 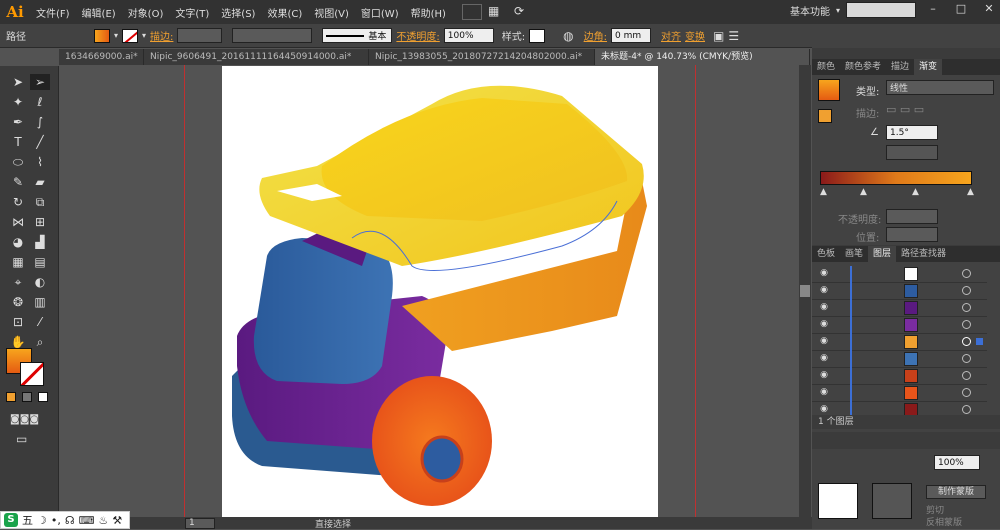 I want to click on stroke-swatch, so click(x=130, y=35).